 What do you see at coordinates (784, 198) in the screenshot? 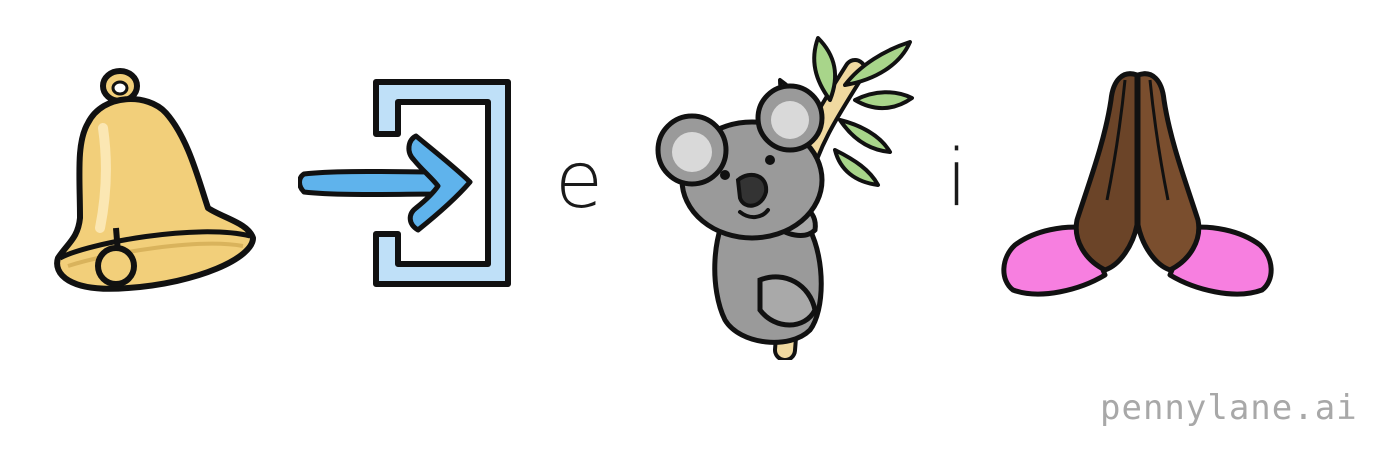
I see `koala-icon` at bounding box center [784, 198].